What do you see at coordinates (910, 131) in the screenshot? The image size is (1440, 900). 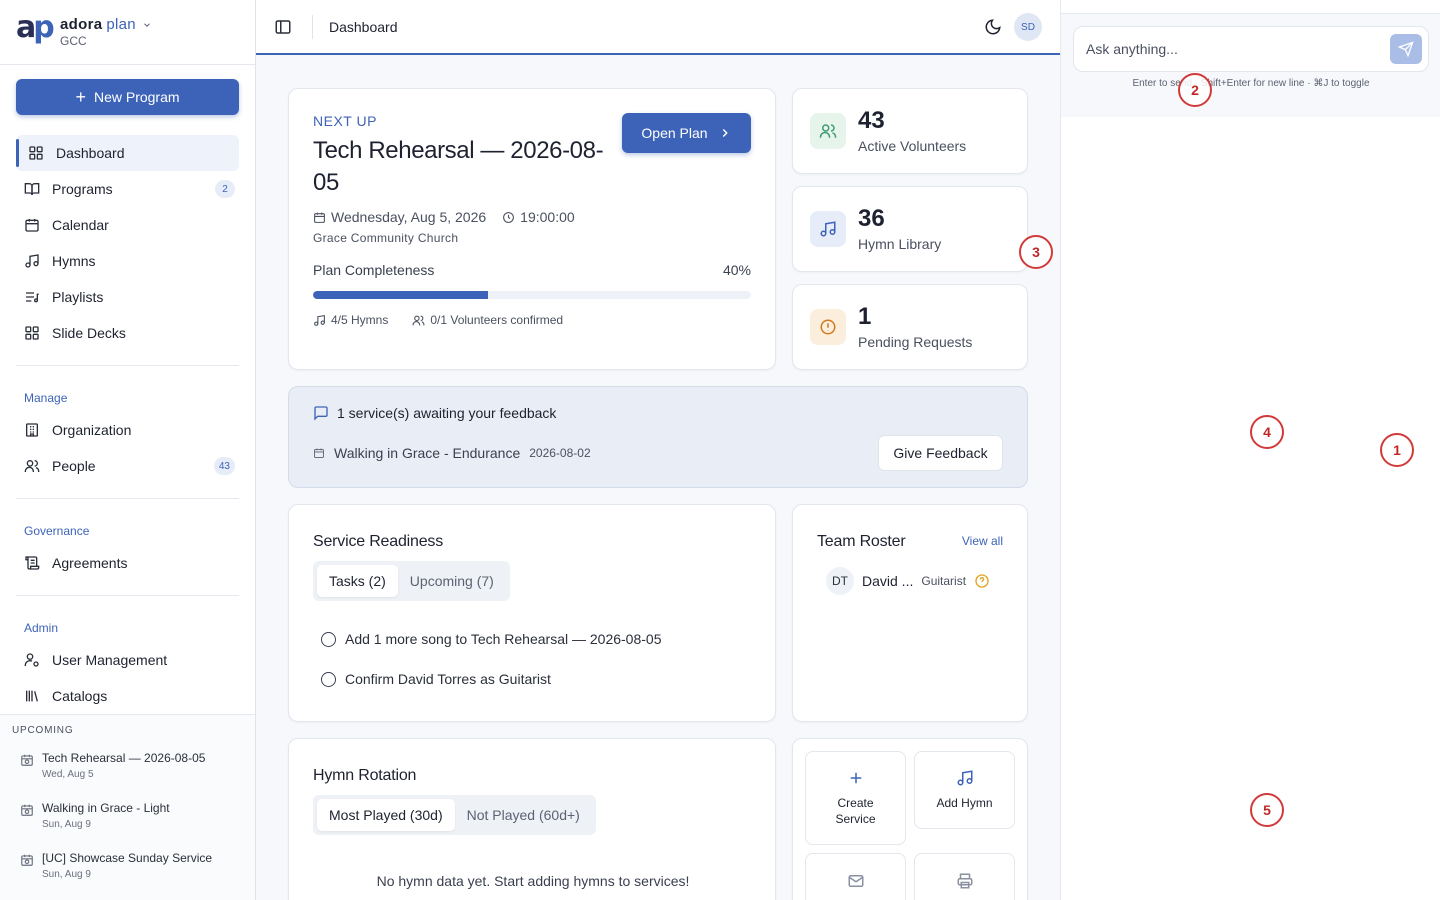 I see `stat-card-volunteers: 43 Active Volunteers` at bounding box center [910, 131].